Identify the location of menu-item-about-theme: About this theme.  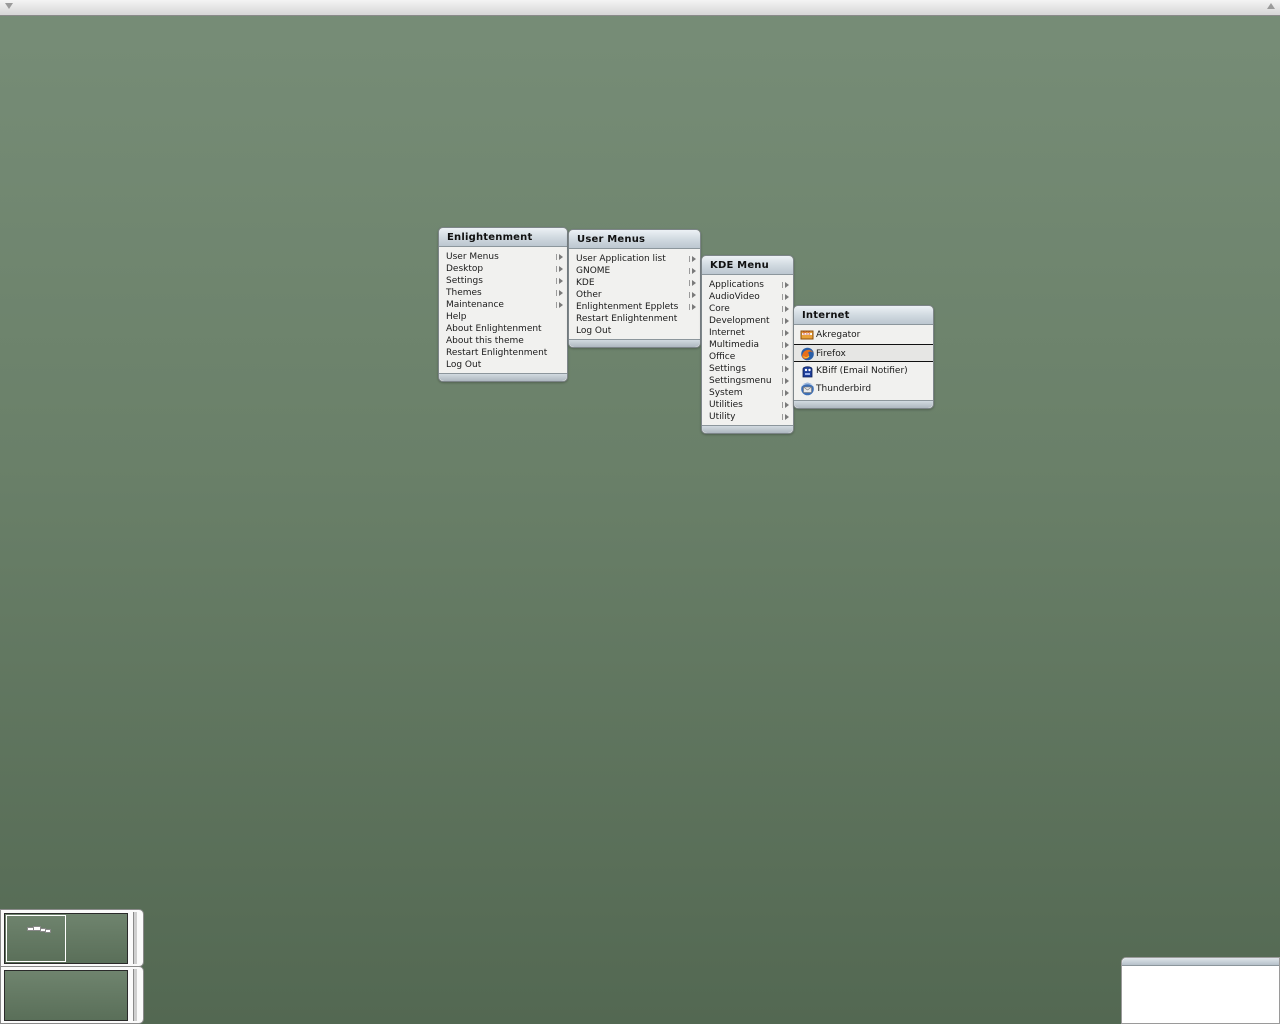
(503, 341).